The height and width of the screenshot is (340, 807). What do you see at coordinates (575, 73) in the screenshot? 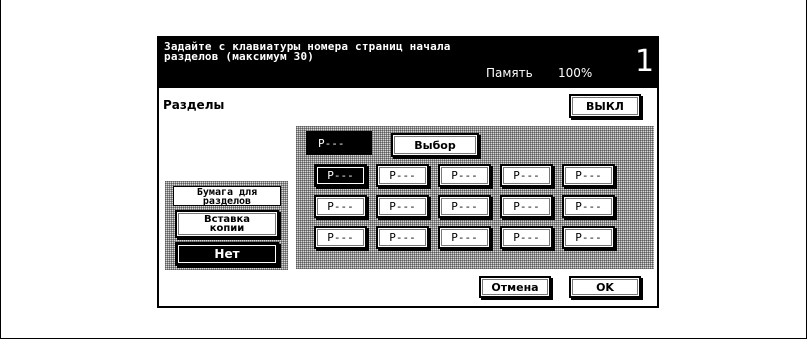
I see `memory-value: 100%` at bounding box center [575, 73].